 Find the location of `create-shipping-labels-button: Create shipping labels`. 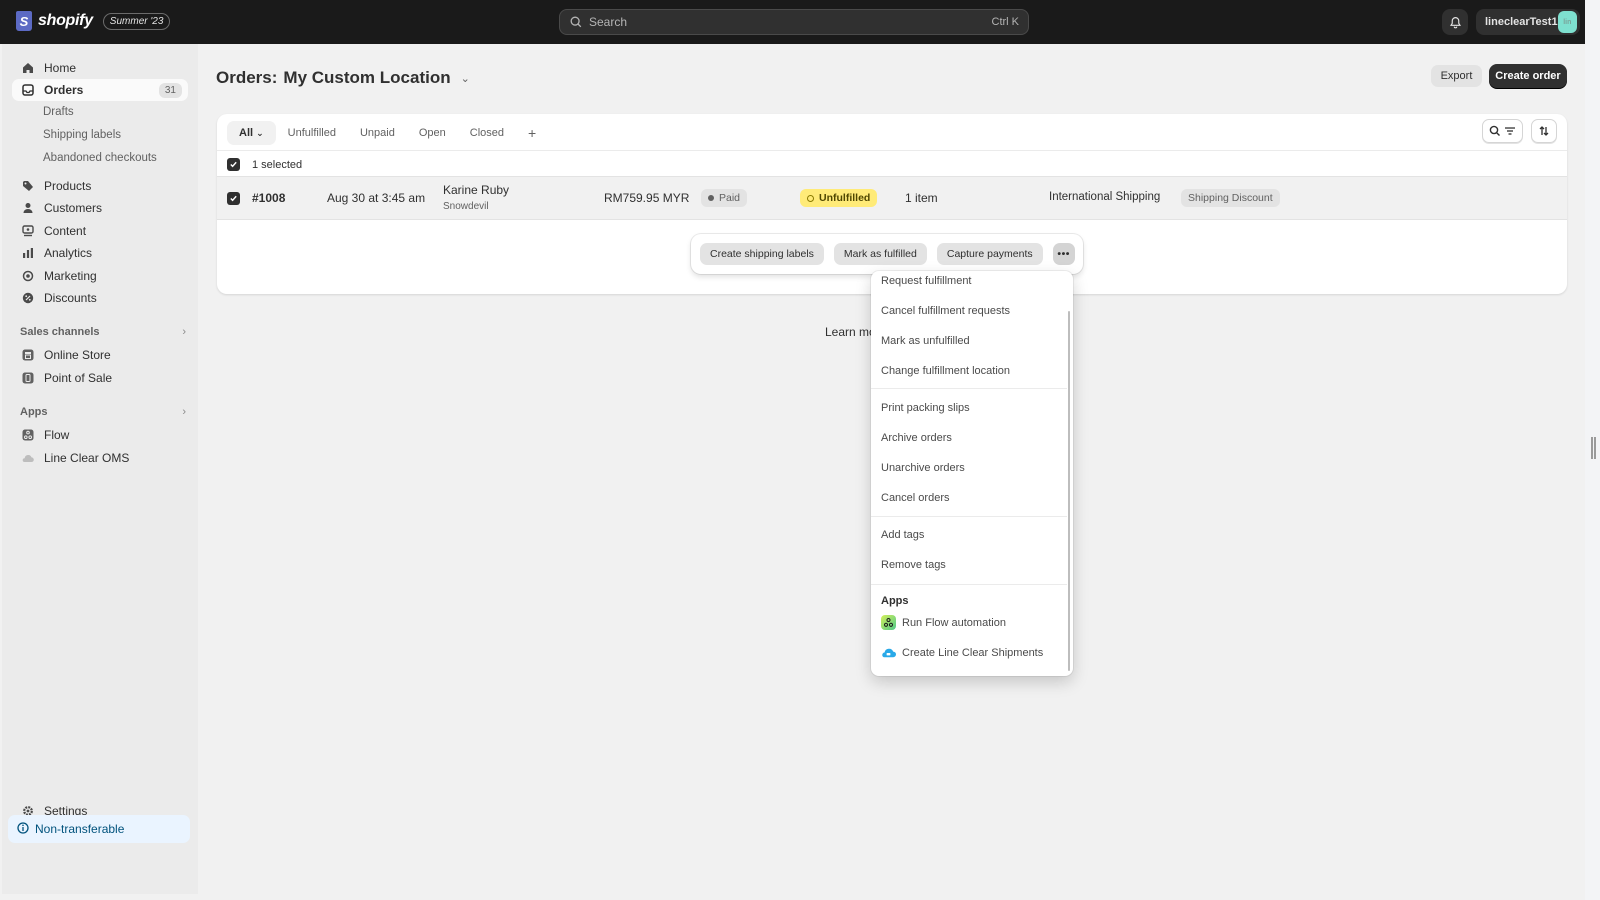

create-shipping-labels-button: Create shipping labels is located at coordinates (762, 254).